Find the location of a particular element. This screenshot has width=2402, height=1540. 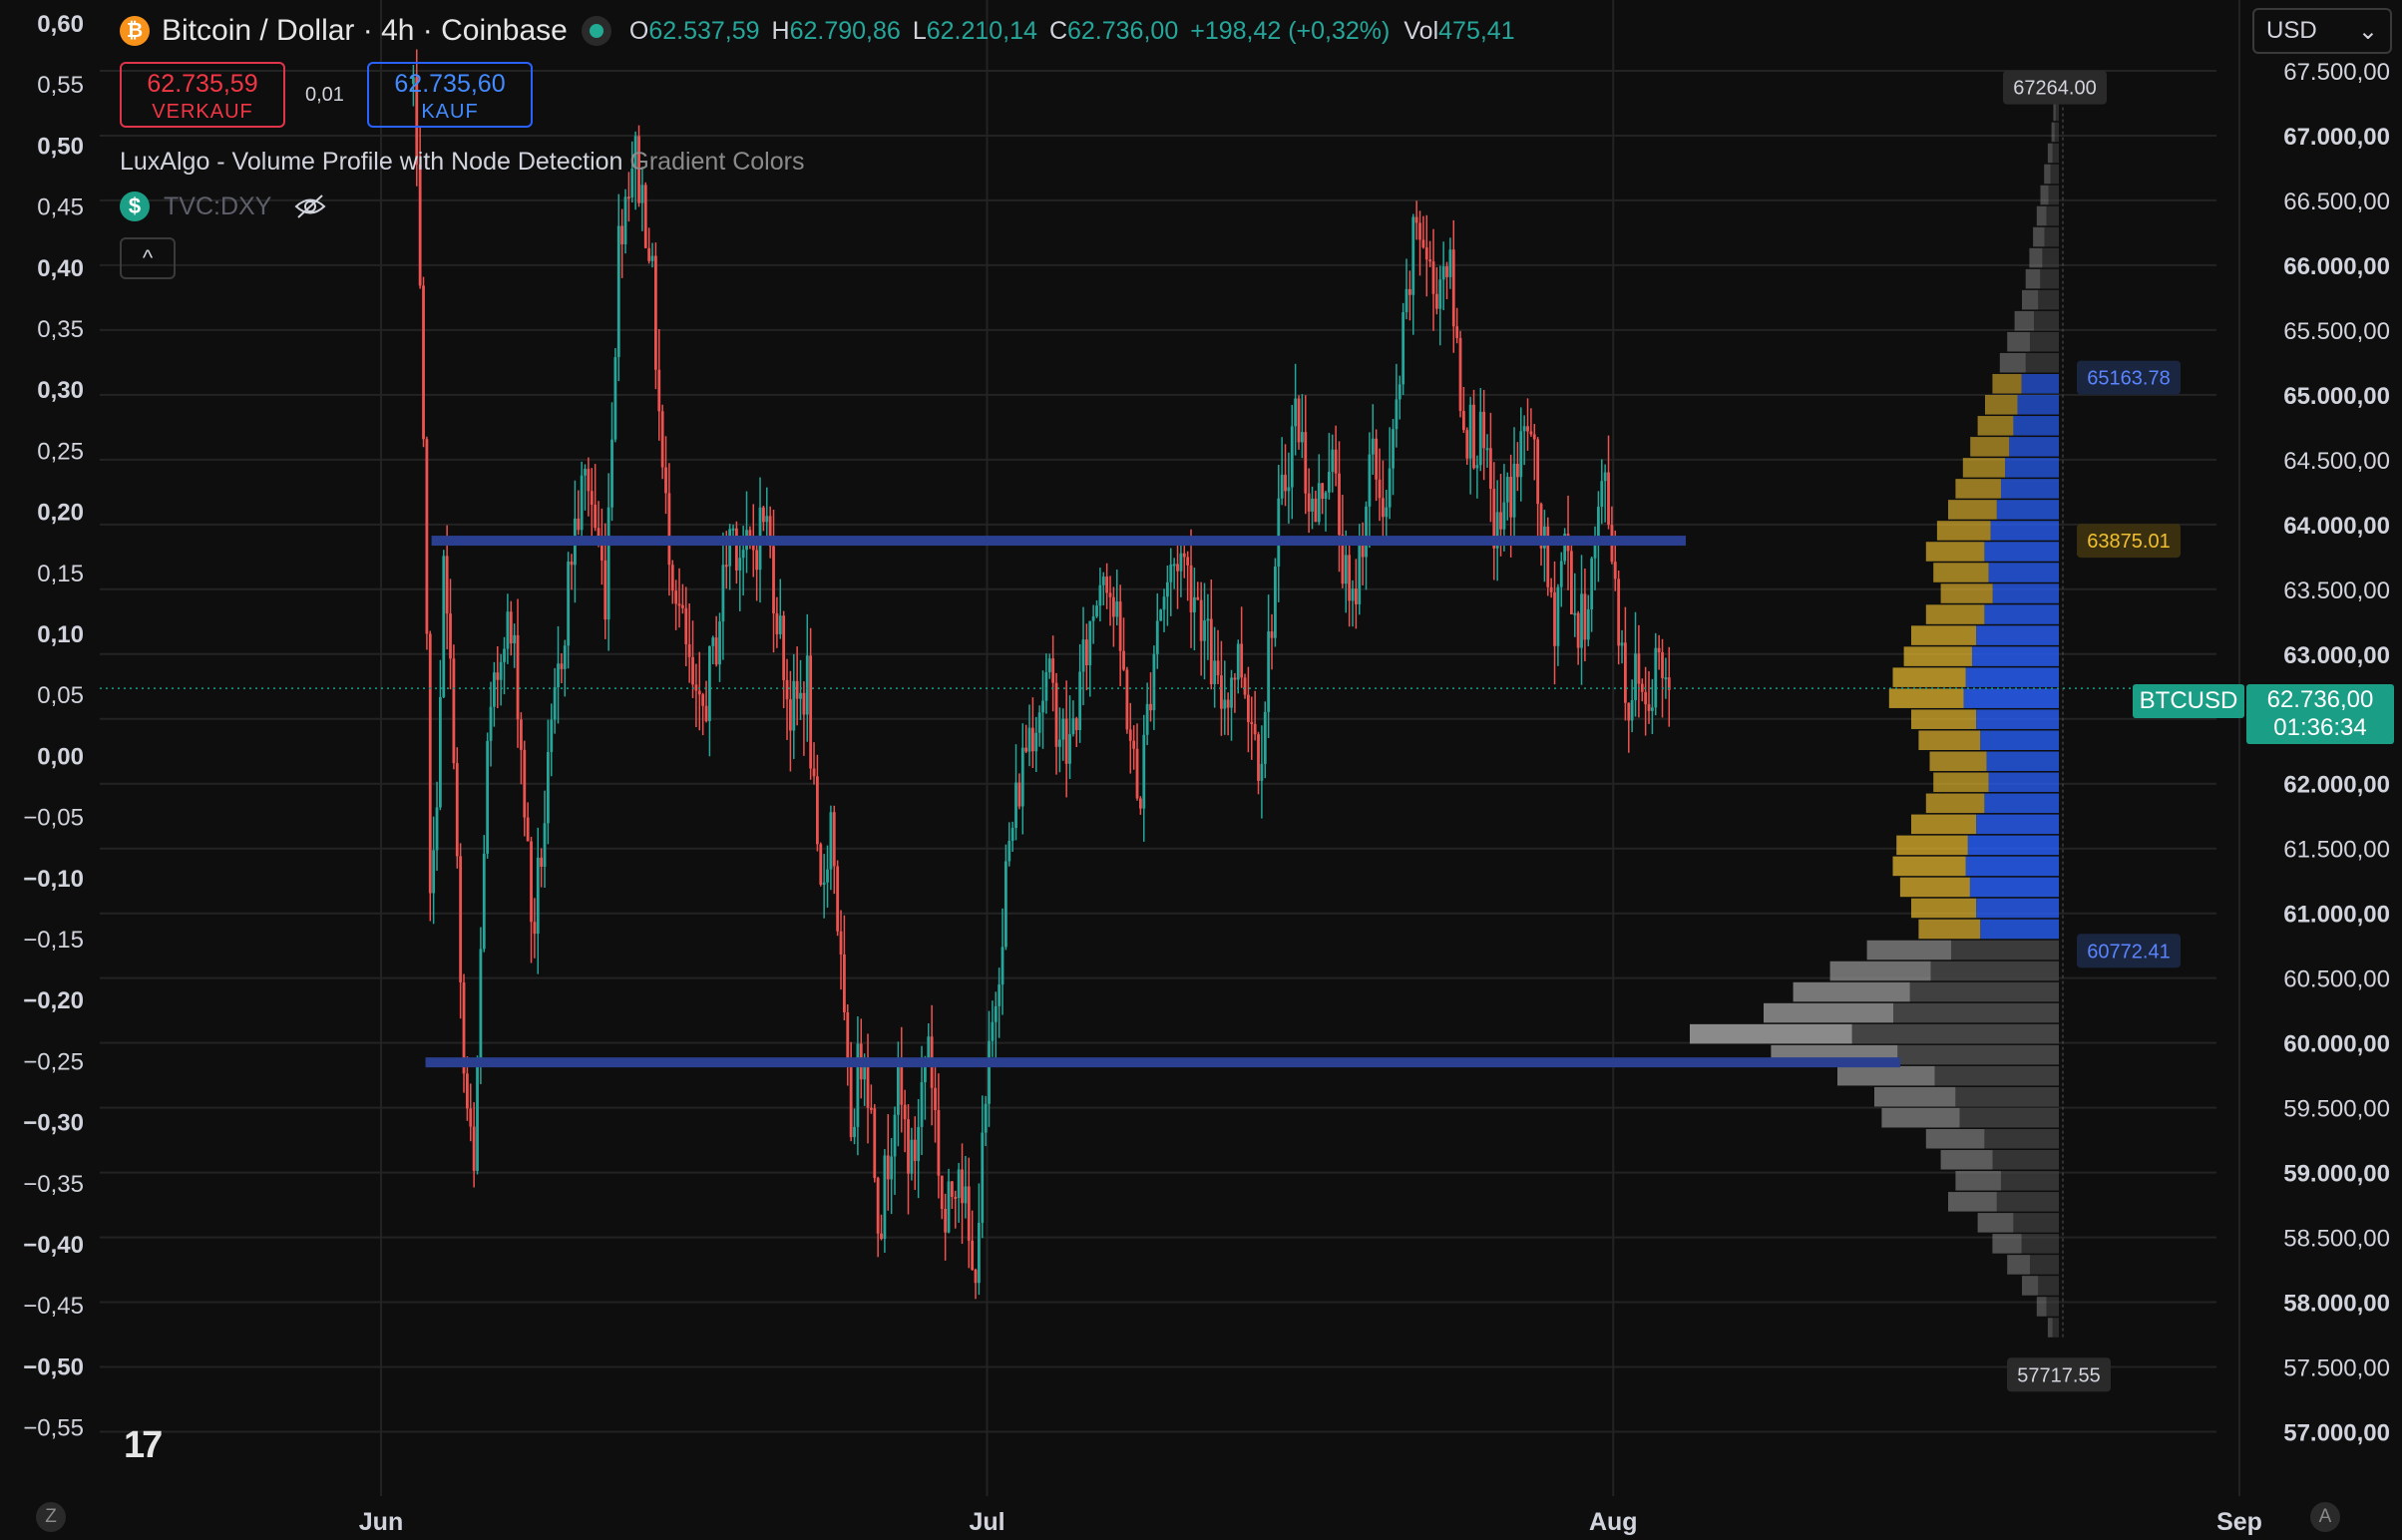

left-axis-tick: −0,50 is located at coordinates (53, 1366).